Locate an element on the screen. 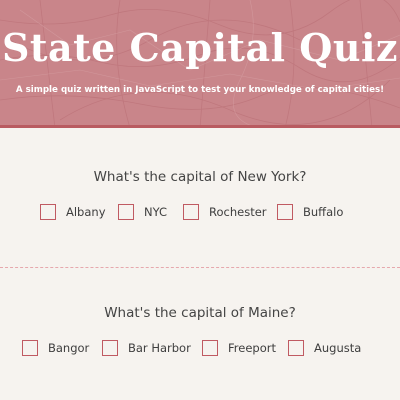  answer-options: Bangor Bar Harbor Freeport Augusta is located at coordinates (200, 349).